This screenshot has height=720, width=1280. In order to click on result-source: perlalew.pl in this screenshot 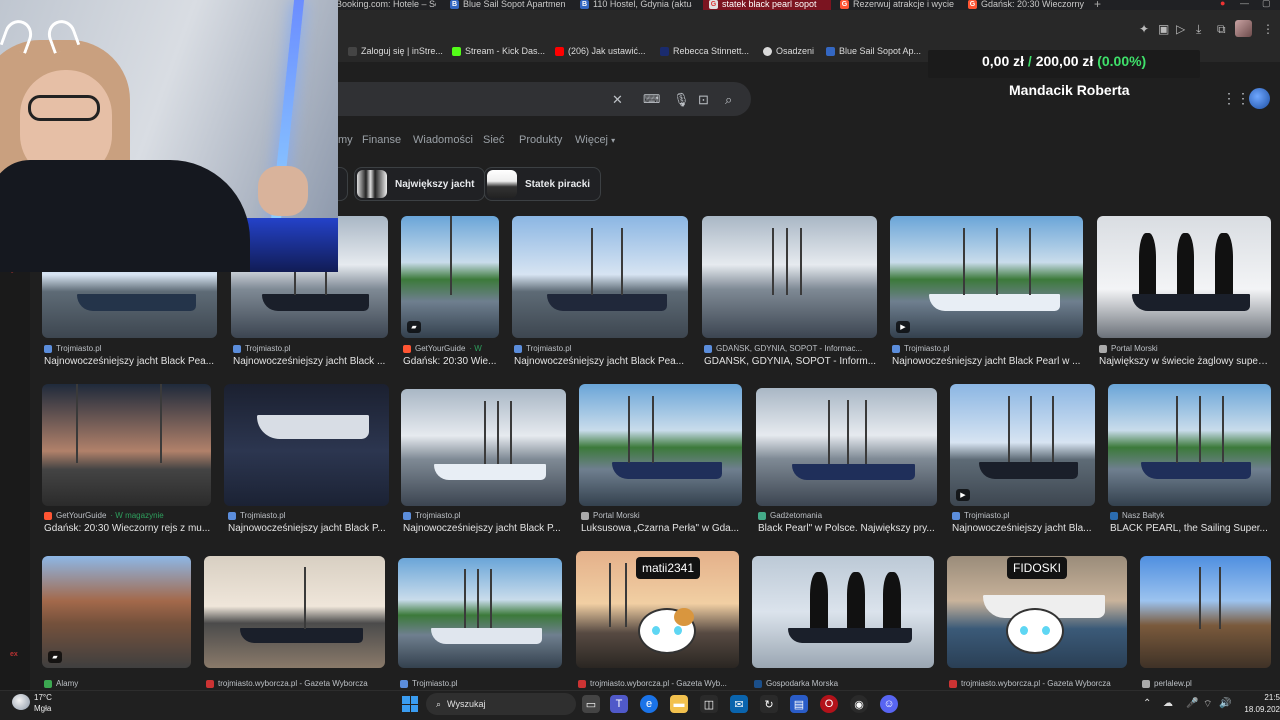, I will do `click(1167, 683)`.